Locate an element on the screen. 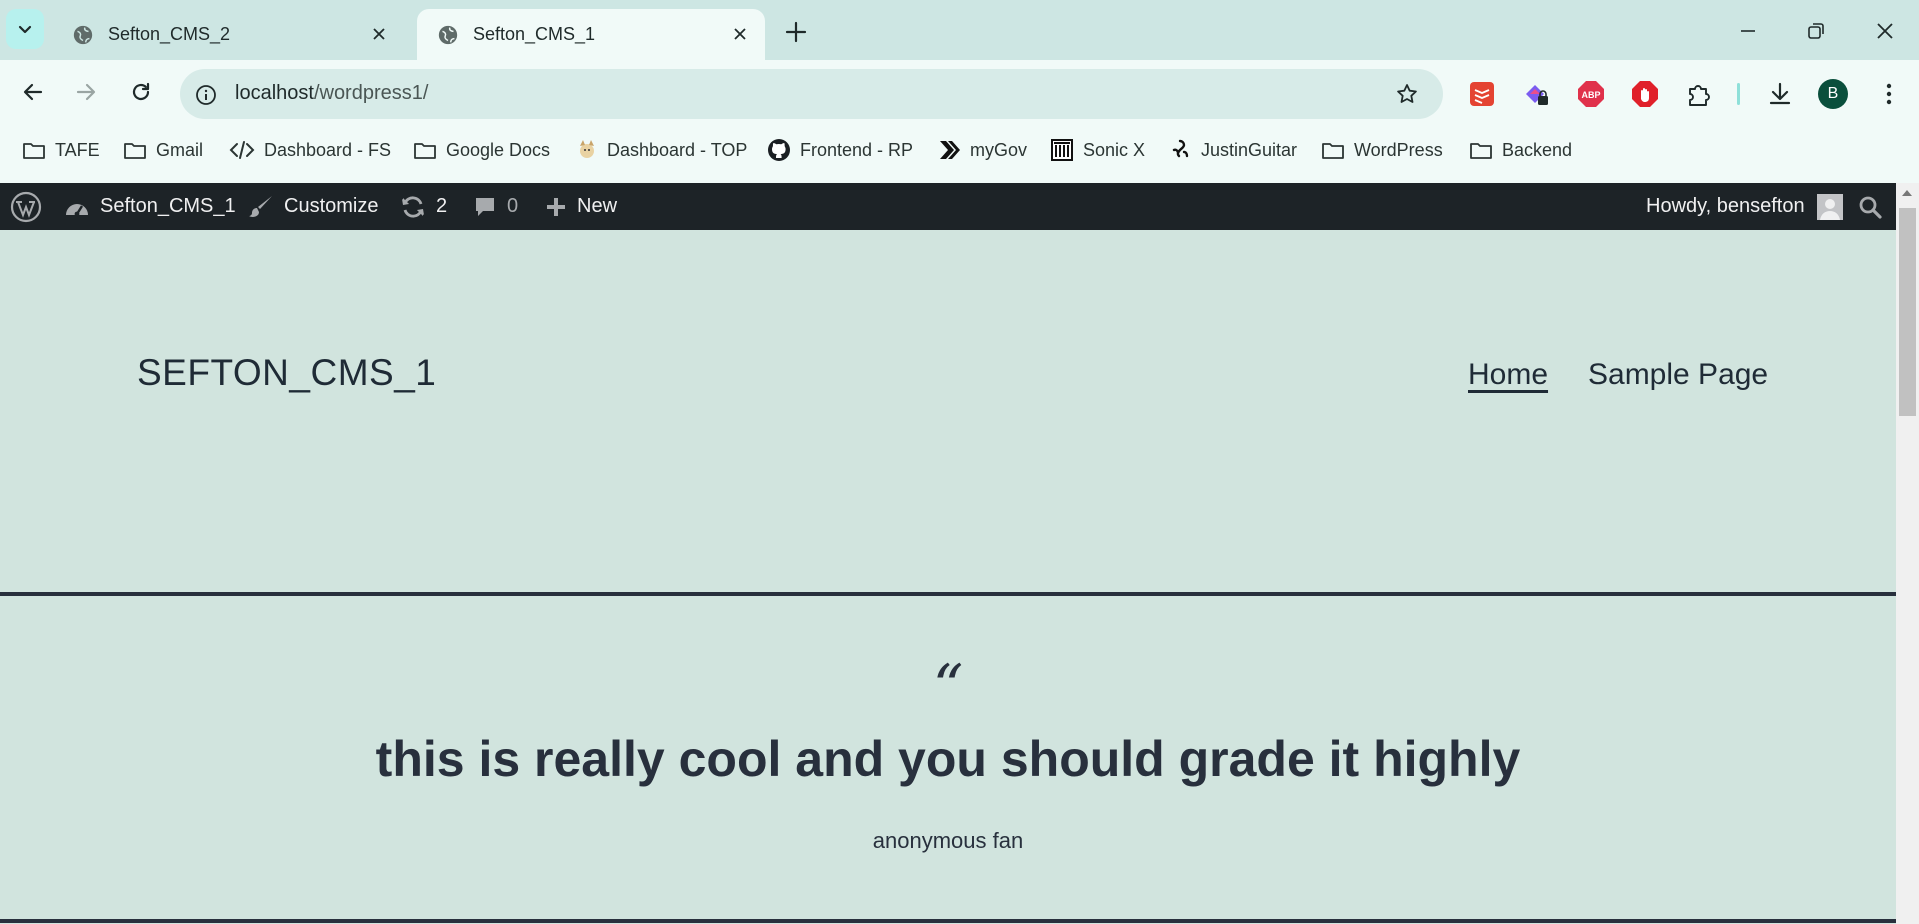 The height and width of the screenshot is (924, 1919). browser-tab: Sefton_CMS_2 is located at coordinates (228, 34).